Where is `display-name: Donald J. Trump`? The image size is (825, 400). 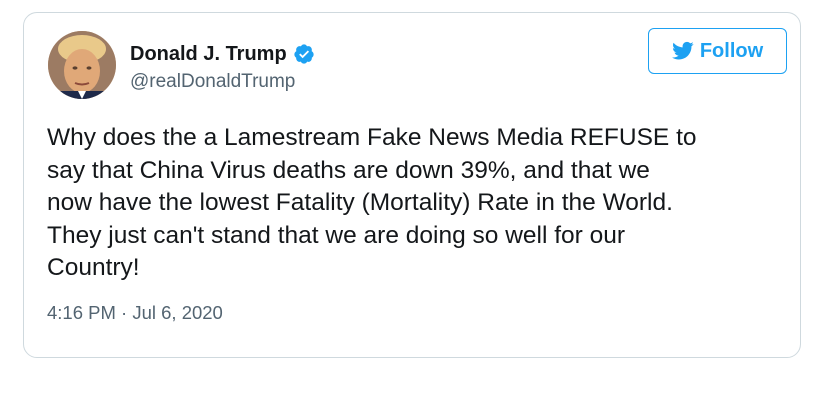 display-name: Donald J. Trump is located at coordinates (208, 54).